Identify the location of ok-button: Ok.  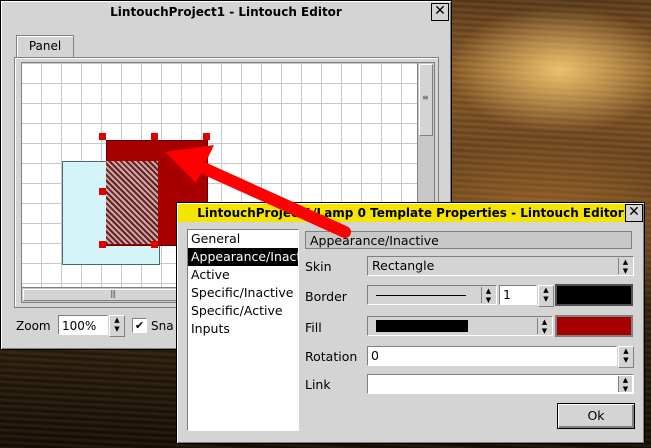
(596, 416).